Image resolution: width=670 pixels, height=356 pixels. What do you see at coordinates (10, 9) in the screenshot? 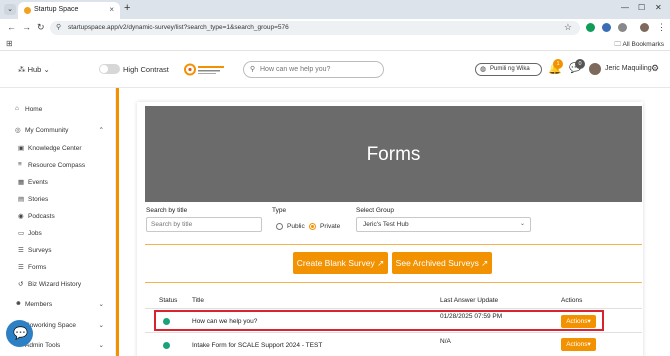
I see `tab-search-icon: ⌄` at bounding box center [10, 9].